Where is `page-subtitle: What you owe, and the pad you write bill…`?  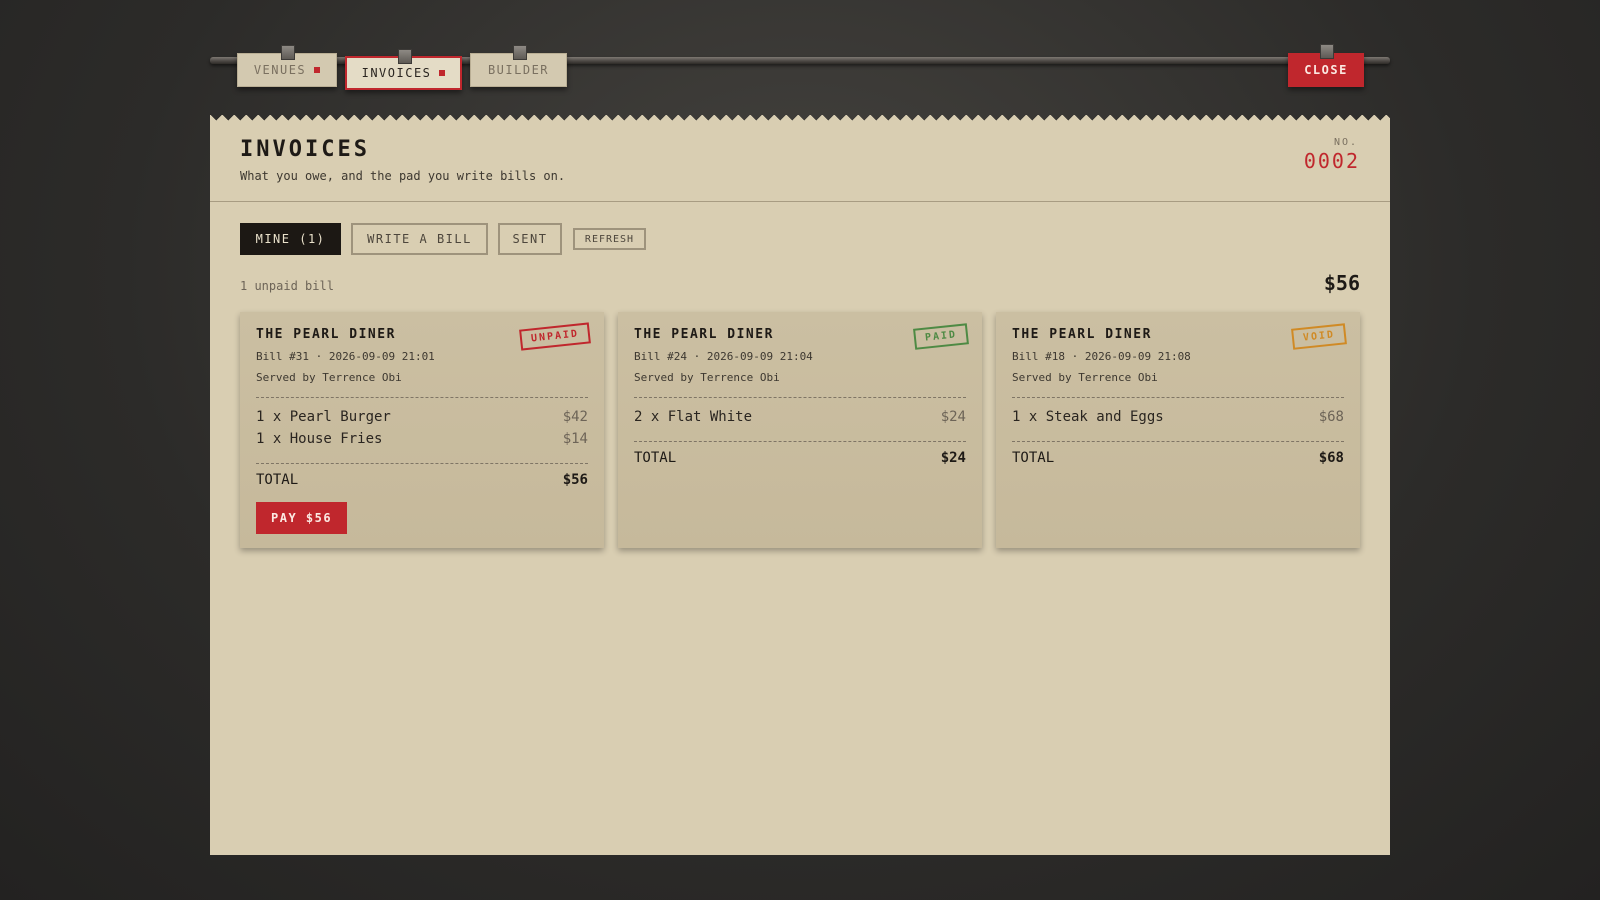 page-subtitle: What you owe, and the pad you write bill… is located at coordinates (403, 176).